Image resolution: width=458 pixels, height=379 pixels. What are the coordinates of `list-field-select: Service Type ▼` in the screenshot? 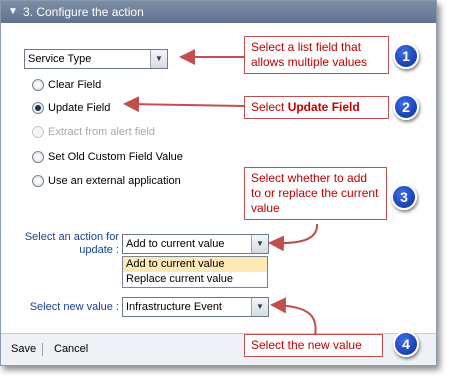 It's located at (96, 59).